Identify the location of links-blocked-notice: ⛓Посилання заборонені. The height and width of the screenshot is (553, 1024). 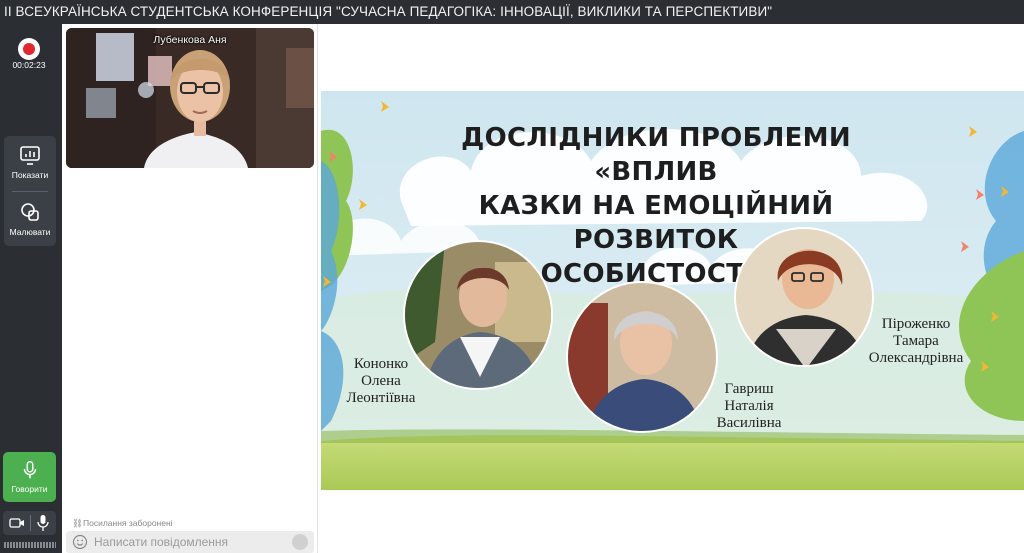
(122, 523).